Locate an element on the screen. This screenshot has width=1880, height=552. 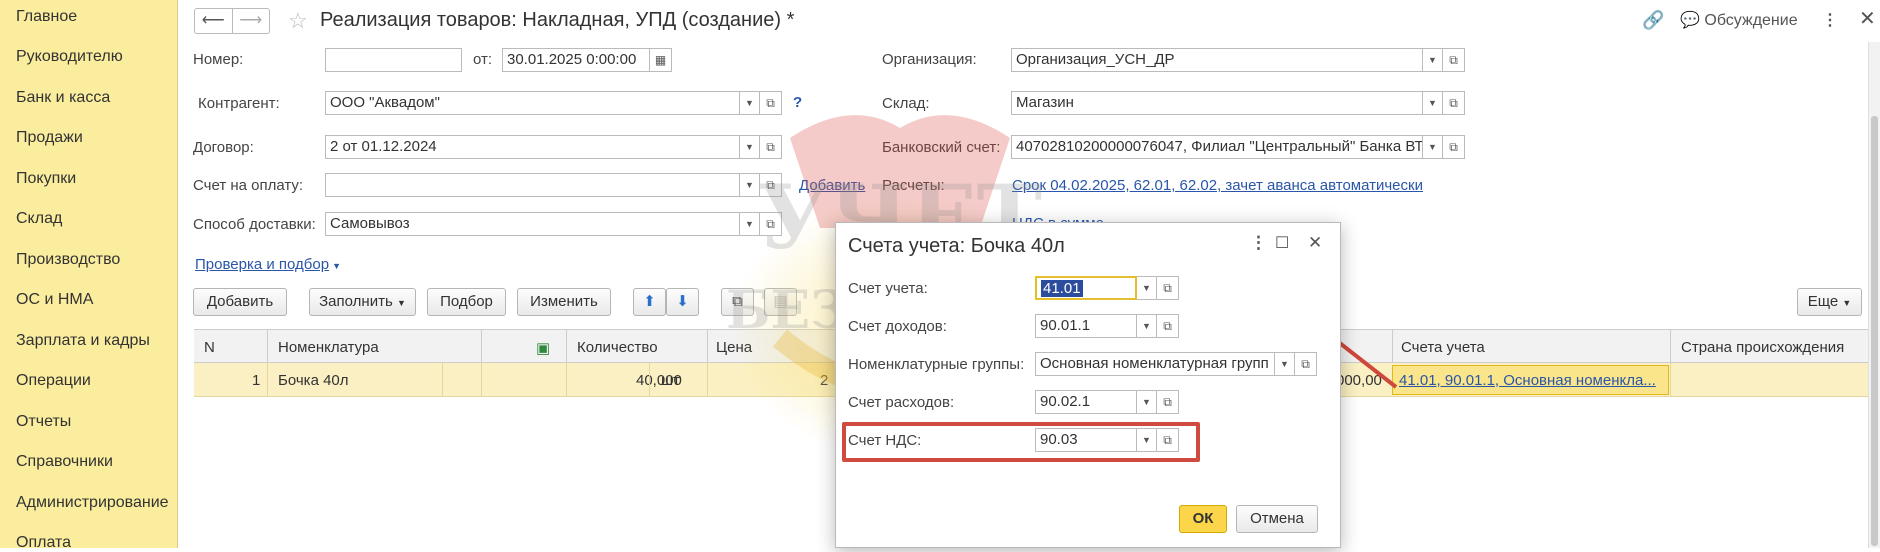
col-n: N is located at coordinates (209, 347).